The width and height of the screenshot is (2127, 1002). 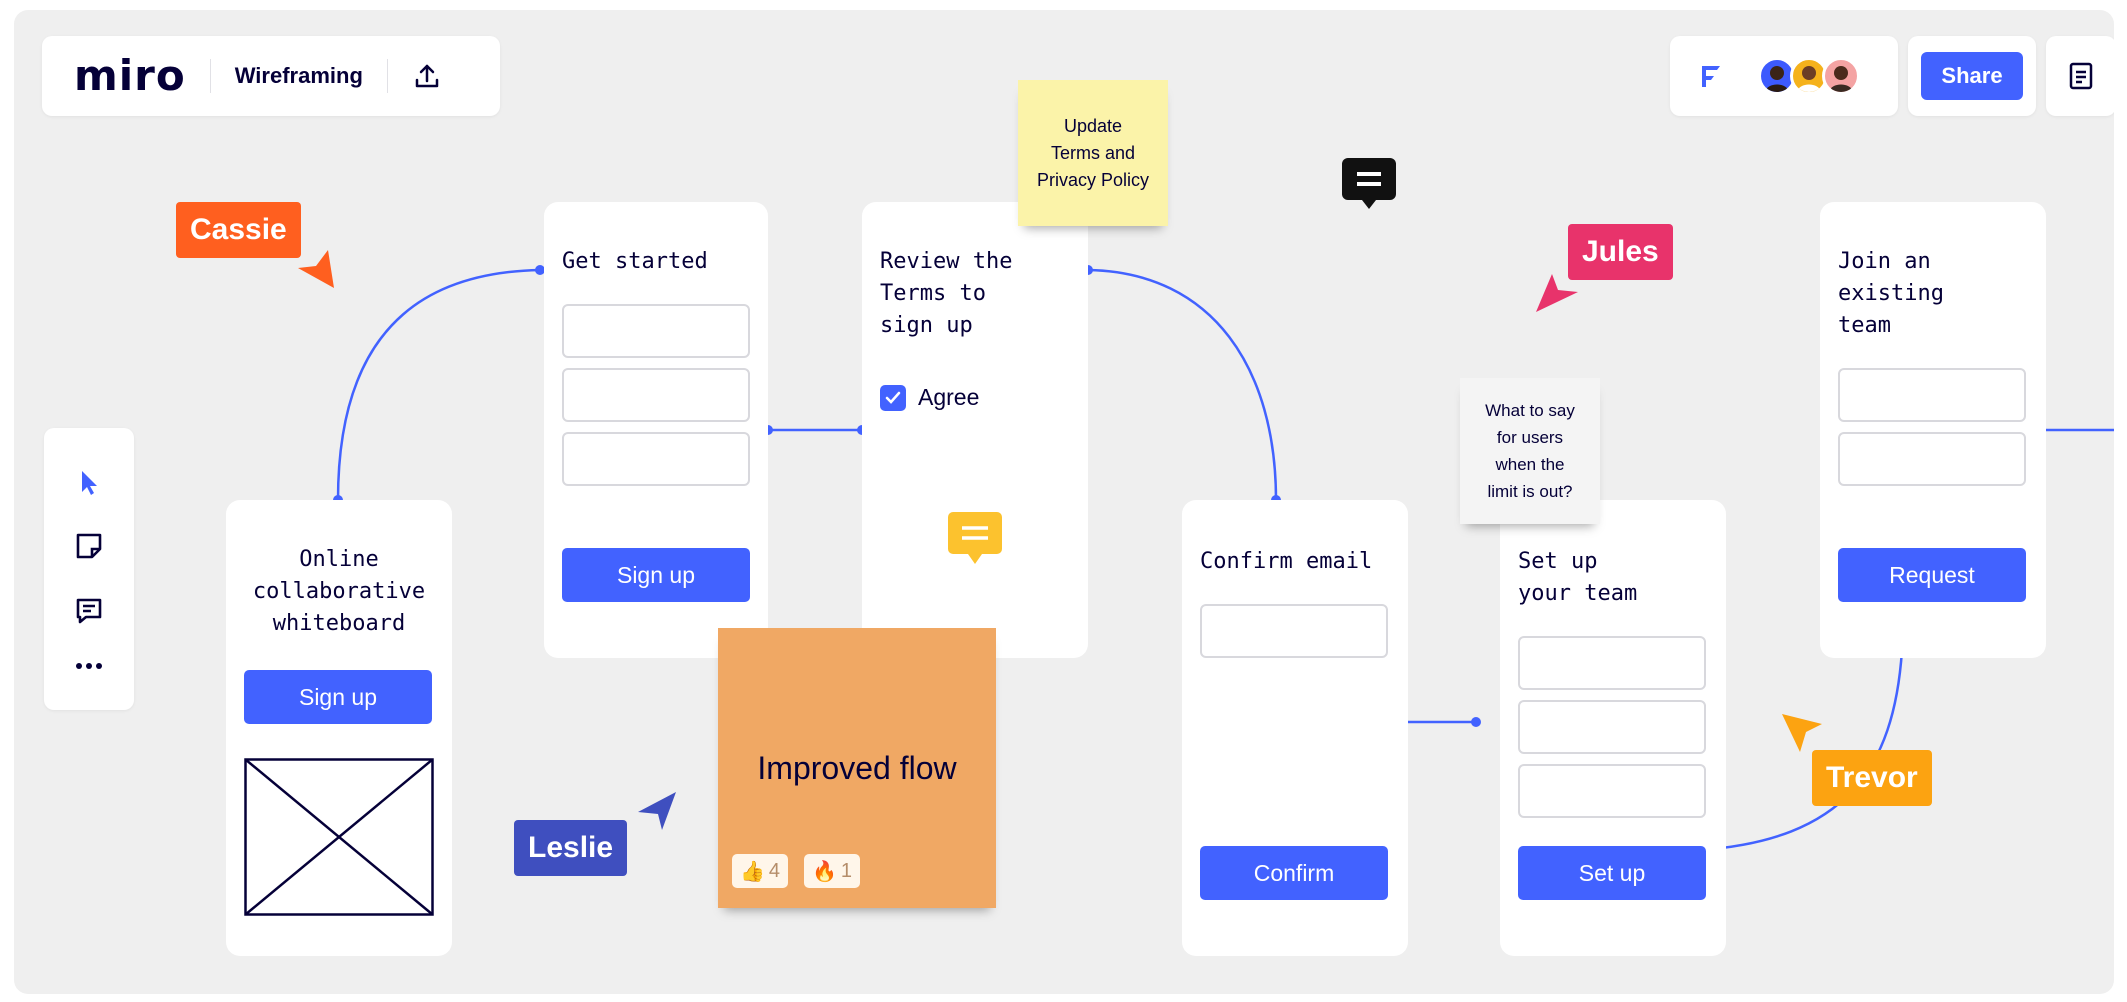 What do you see at coordinates (1932, 575) in the screenshot?
I see `request-button: Request` at bounding box center [1932, 575].